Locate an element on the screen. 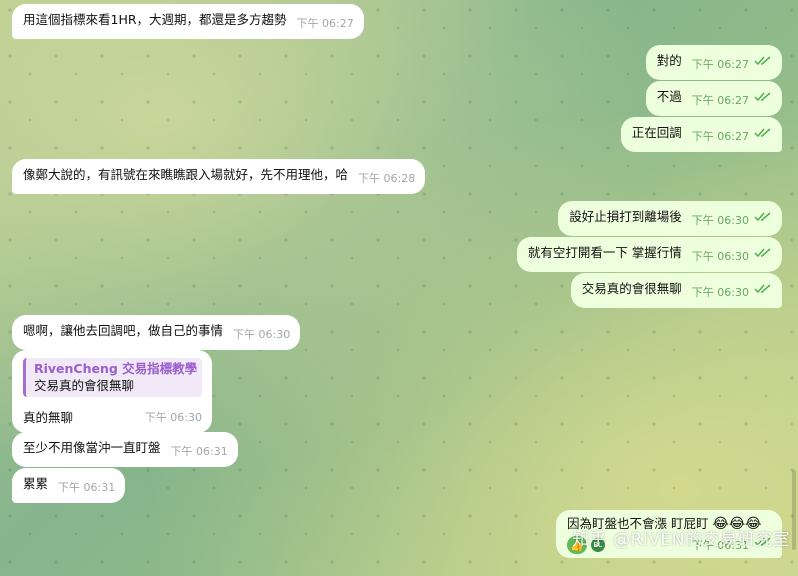  reply-author: RivenCheng 交易指標教學 is located at coordinates (116, 368).